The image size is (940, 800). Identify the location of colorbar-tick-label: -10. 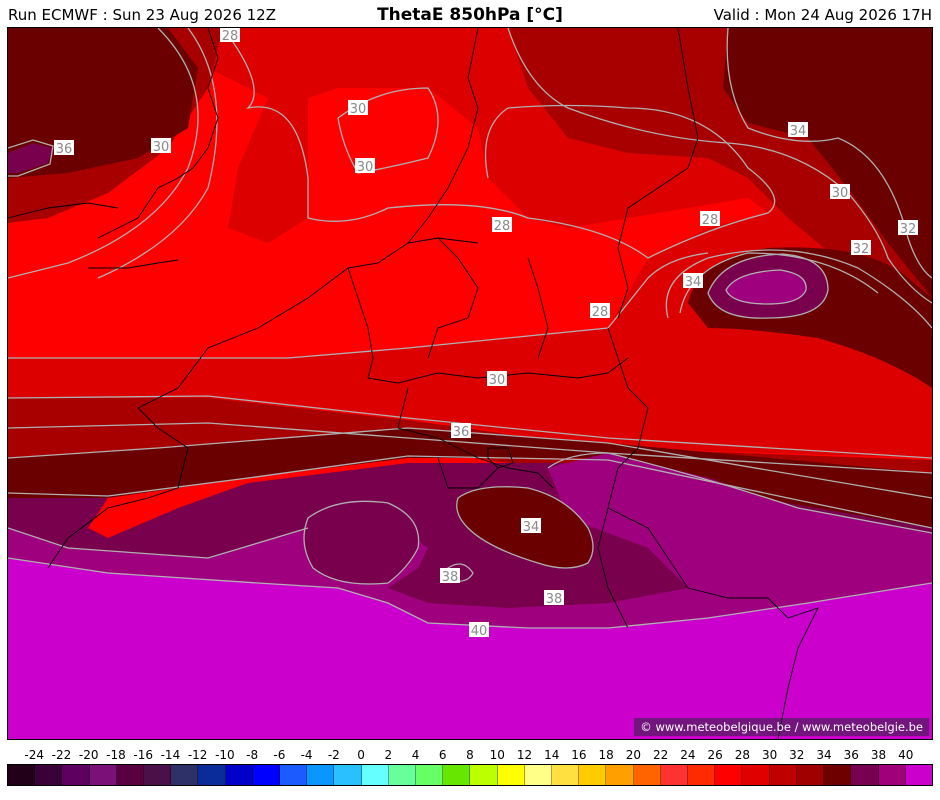
(225, 755).